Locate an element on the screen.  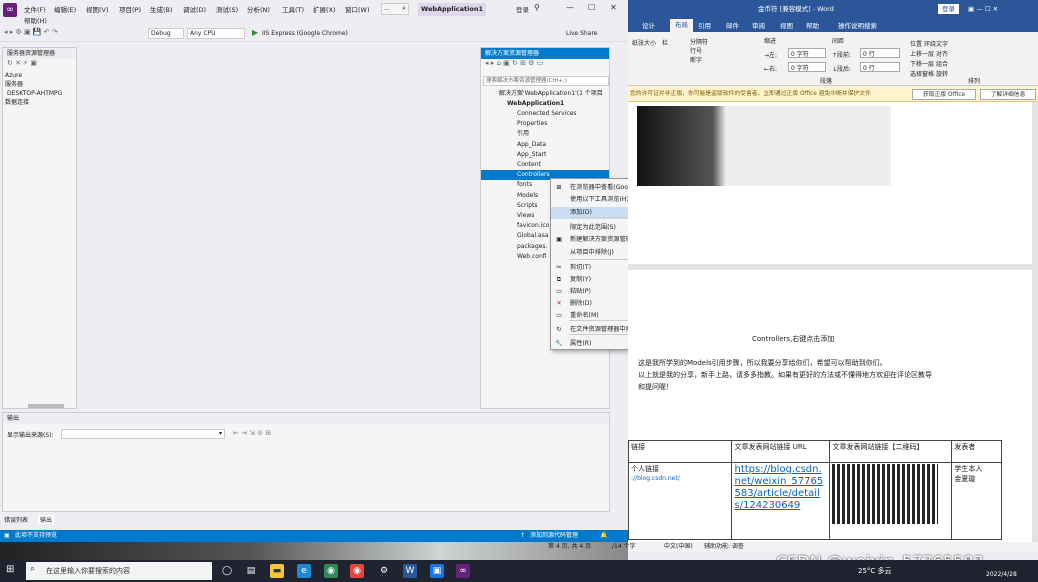
after-input: 0 行 is located at coordinates (880, 67).